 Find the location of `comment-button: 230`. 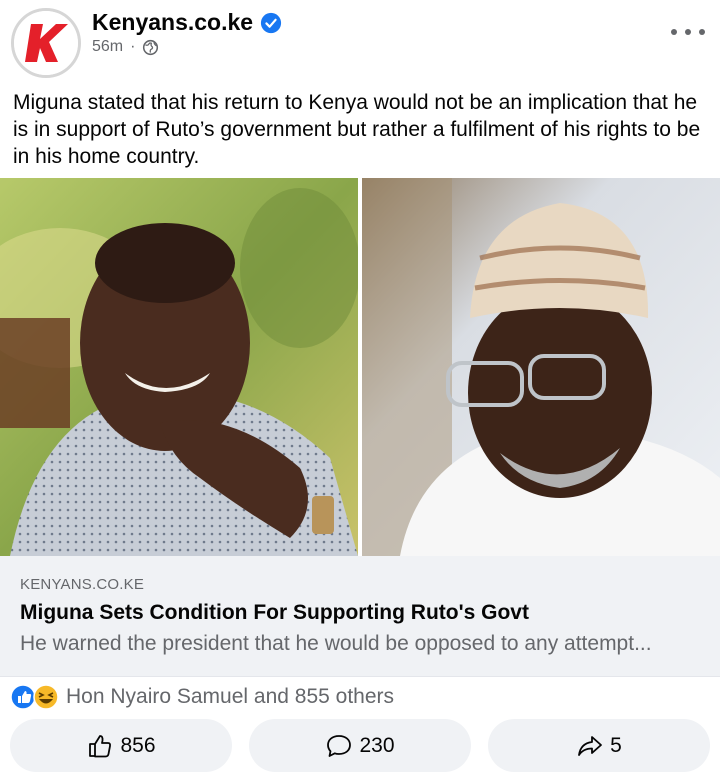

comment-button: 230 is located at coordinates (360, 745).